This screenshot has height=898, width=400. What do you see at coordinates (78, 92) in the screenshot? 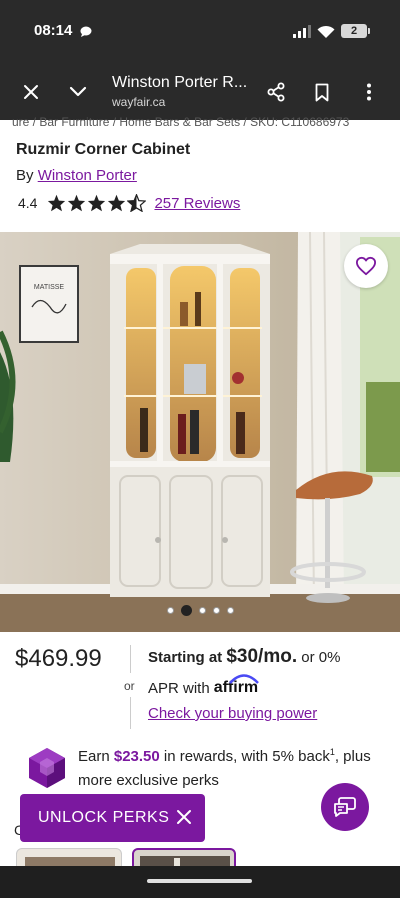
I see `chevron-down-icon` at bounding box center [78, 92].